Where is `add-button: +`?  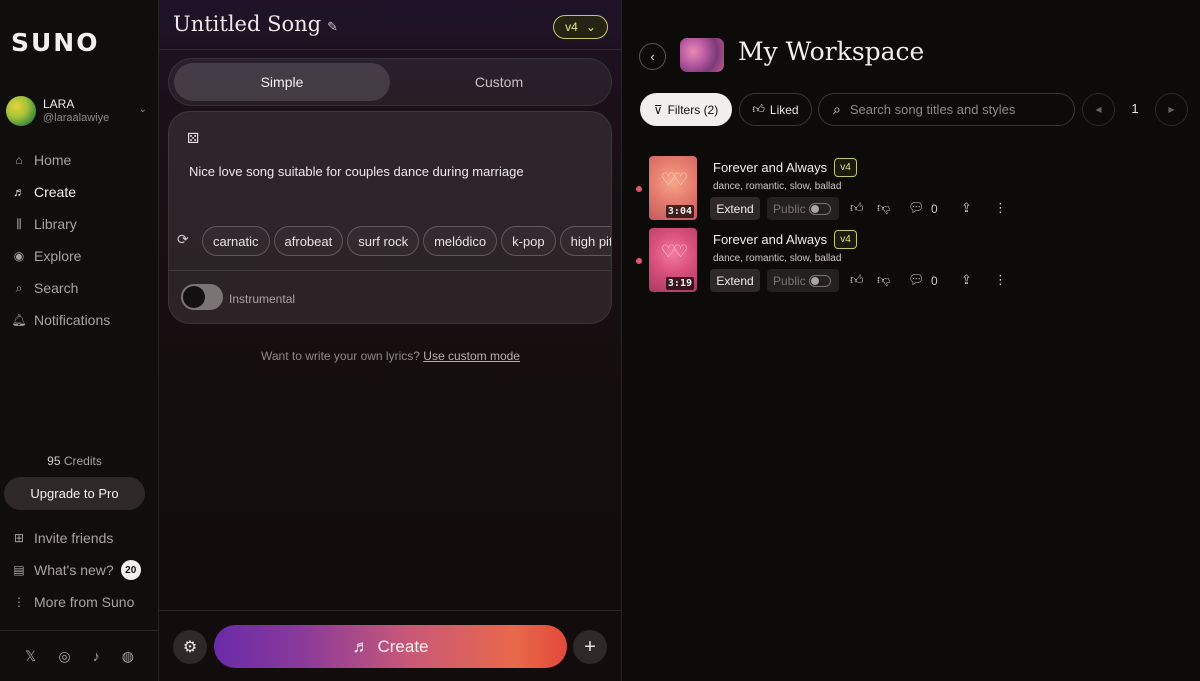
add-button: + is located at coordinates (590, 647).